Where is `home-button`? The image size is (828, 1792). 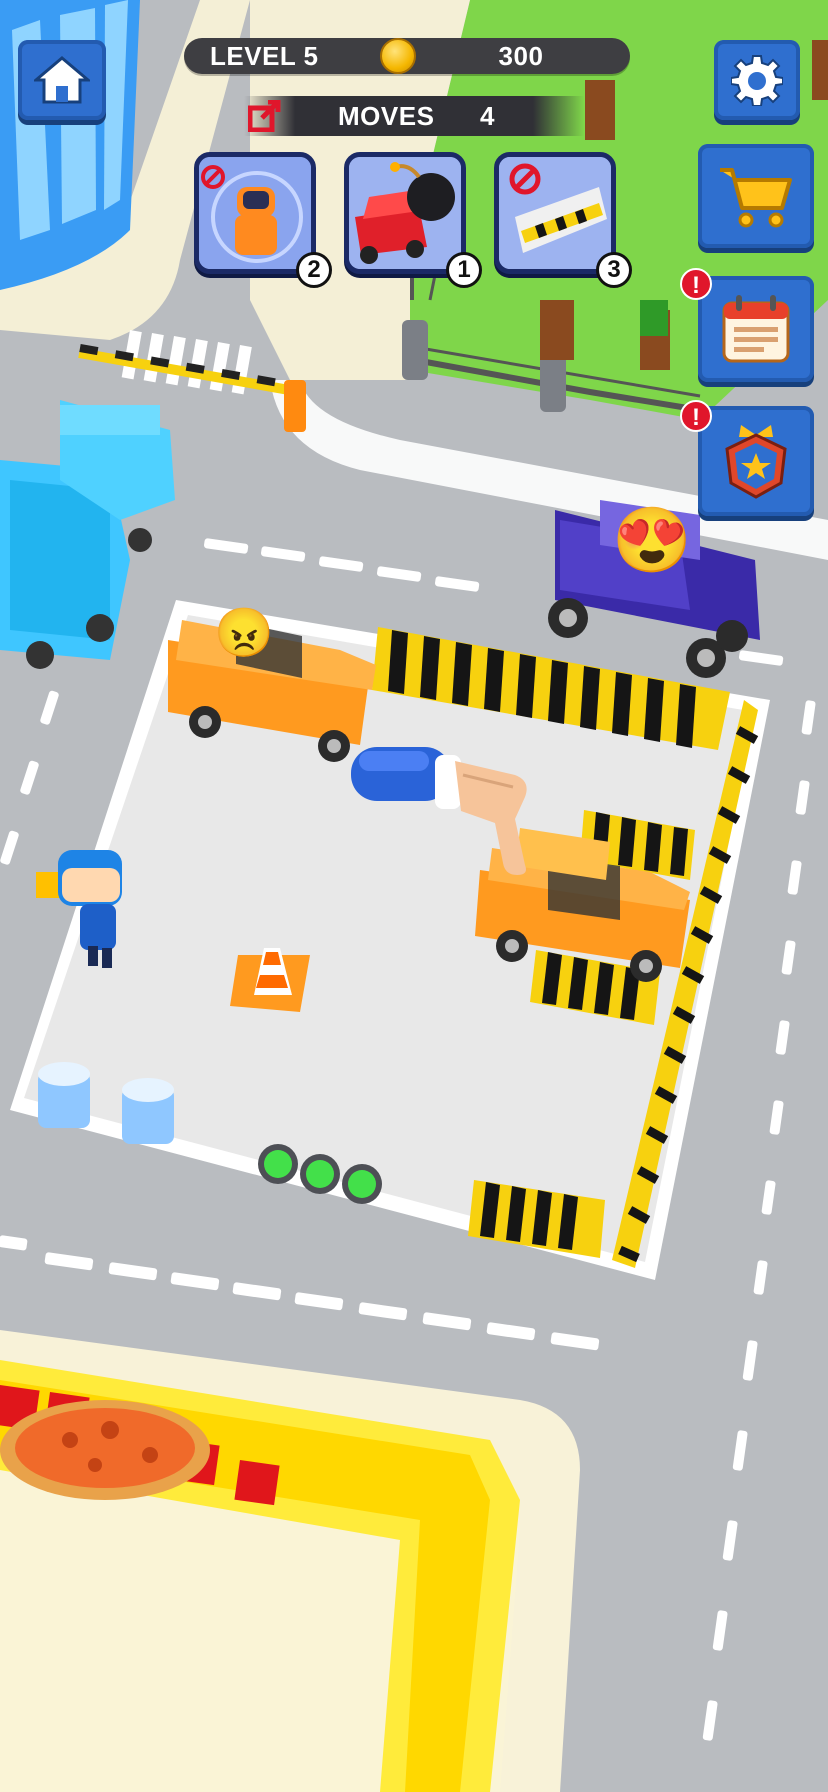
home-button is located at coordinates (62, 80).